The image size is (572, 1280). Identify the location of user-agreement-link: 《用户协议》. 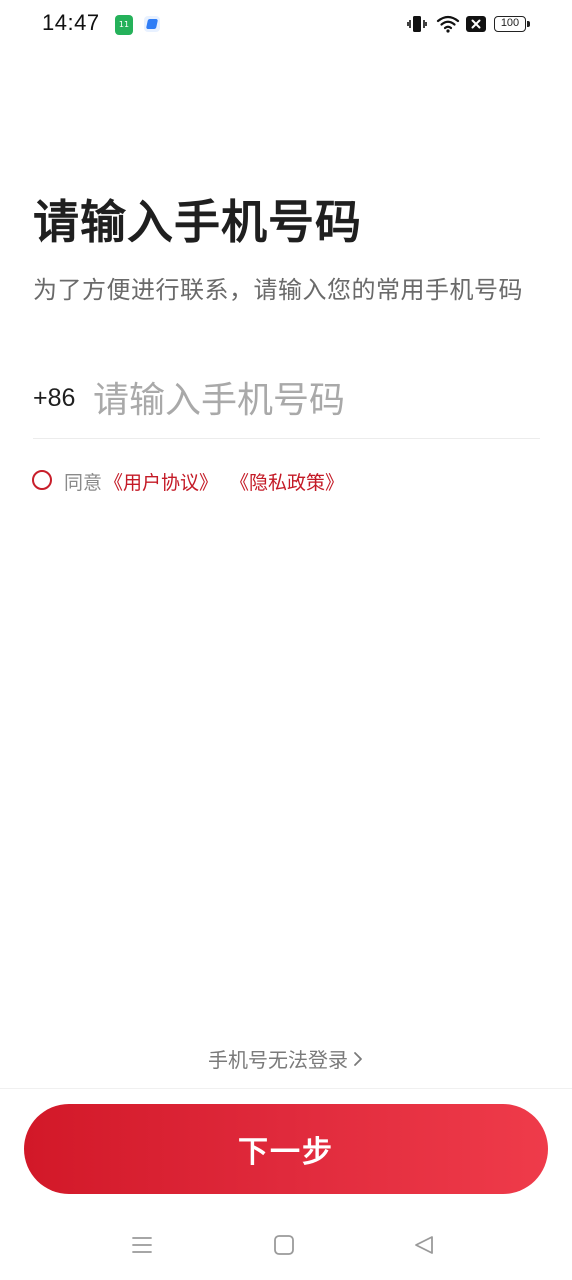
(161, 481).